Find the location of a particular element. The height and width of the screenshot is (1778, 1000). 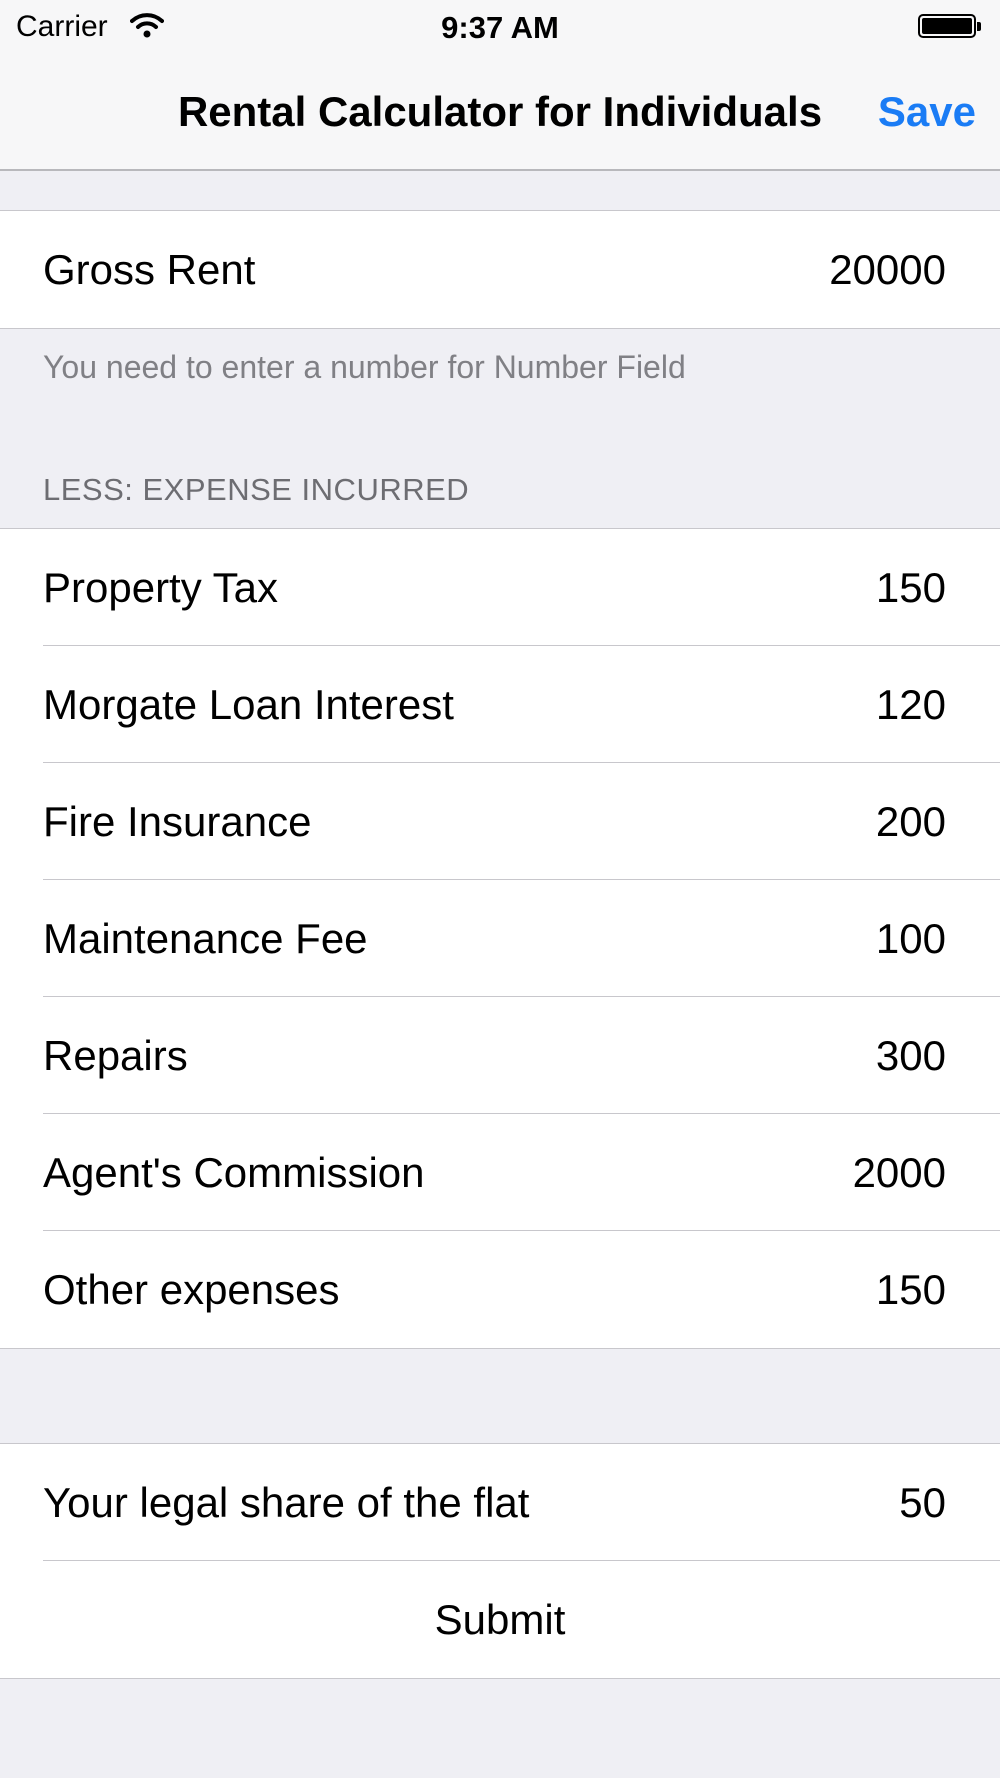

save-button: Save is located at coordinates (927, 112).